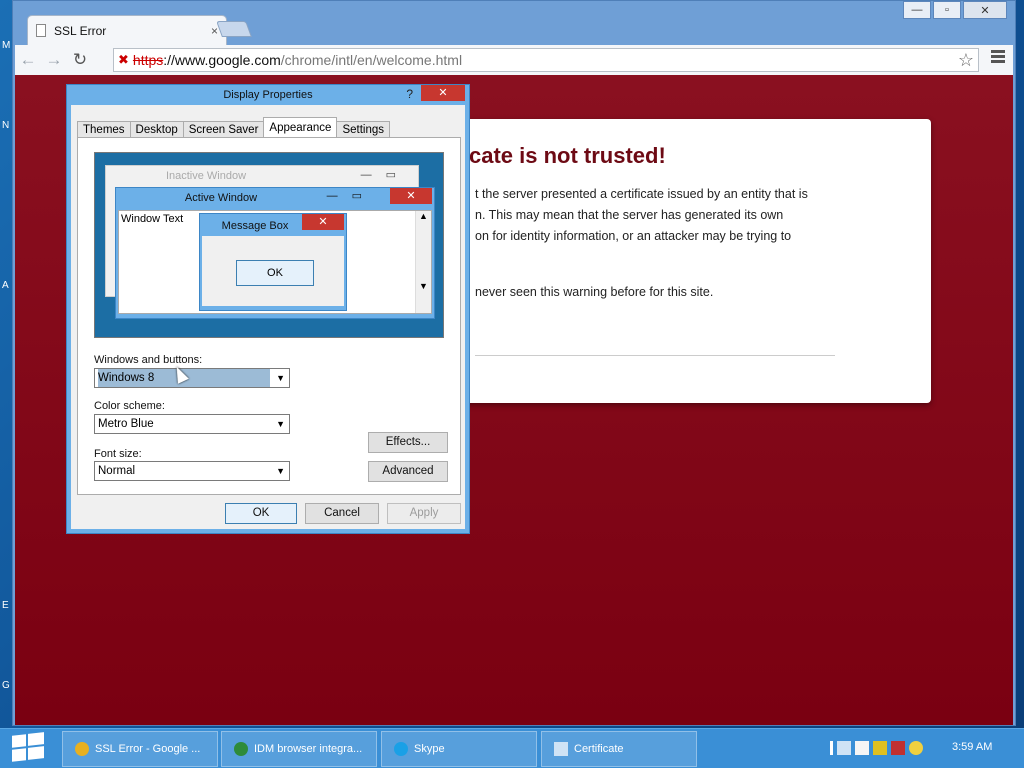  Describe the element at coordinates (459, 749) in the screenshot. I see `taskbar-item-skype: Skype` at that location.